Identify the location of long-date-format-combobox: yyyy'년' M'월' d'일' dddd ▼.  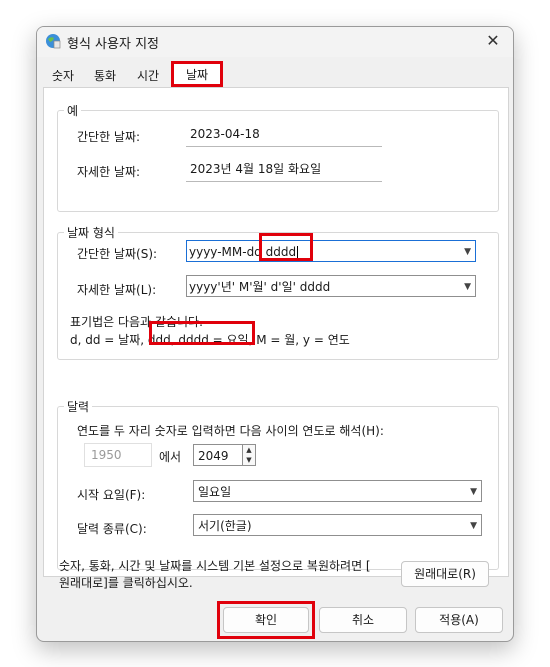
(331, 286).